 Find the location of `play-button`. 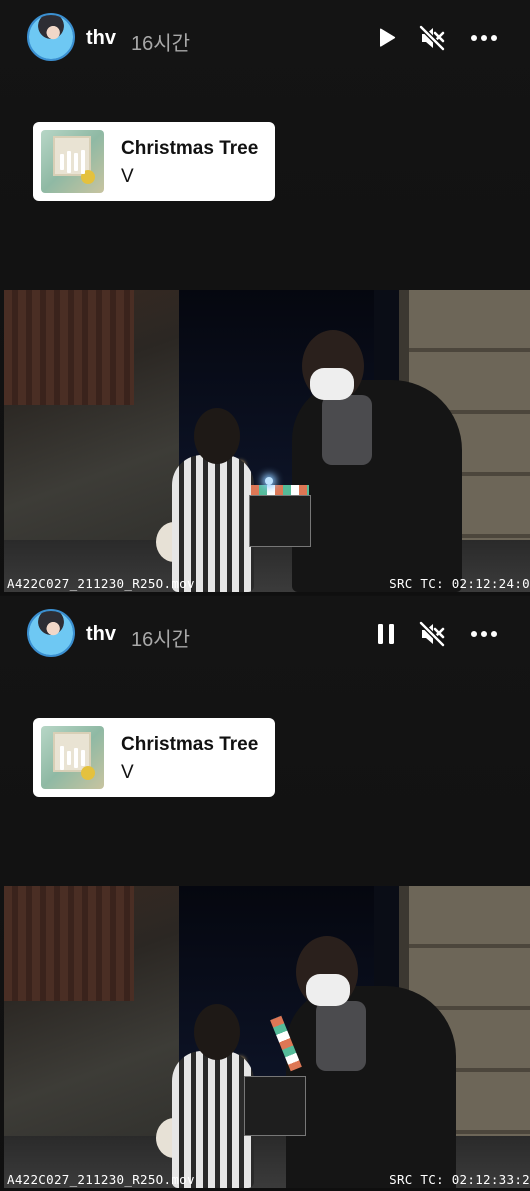

play-button is located at coordinates (386, 38).